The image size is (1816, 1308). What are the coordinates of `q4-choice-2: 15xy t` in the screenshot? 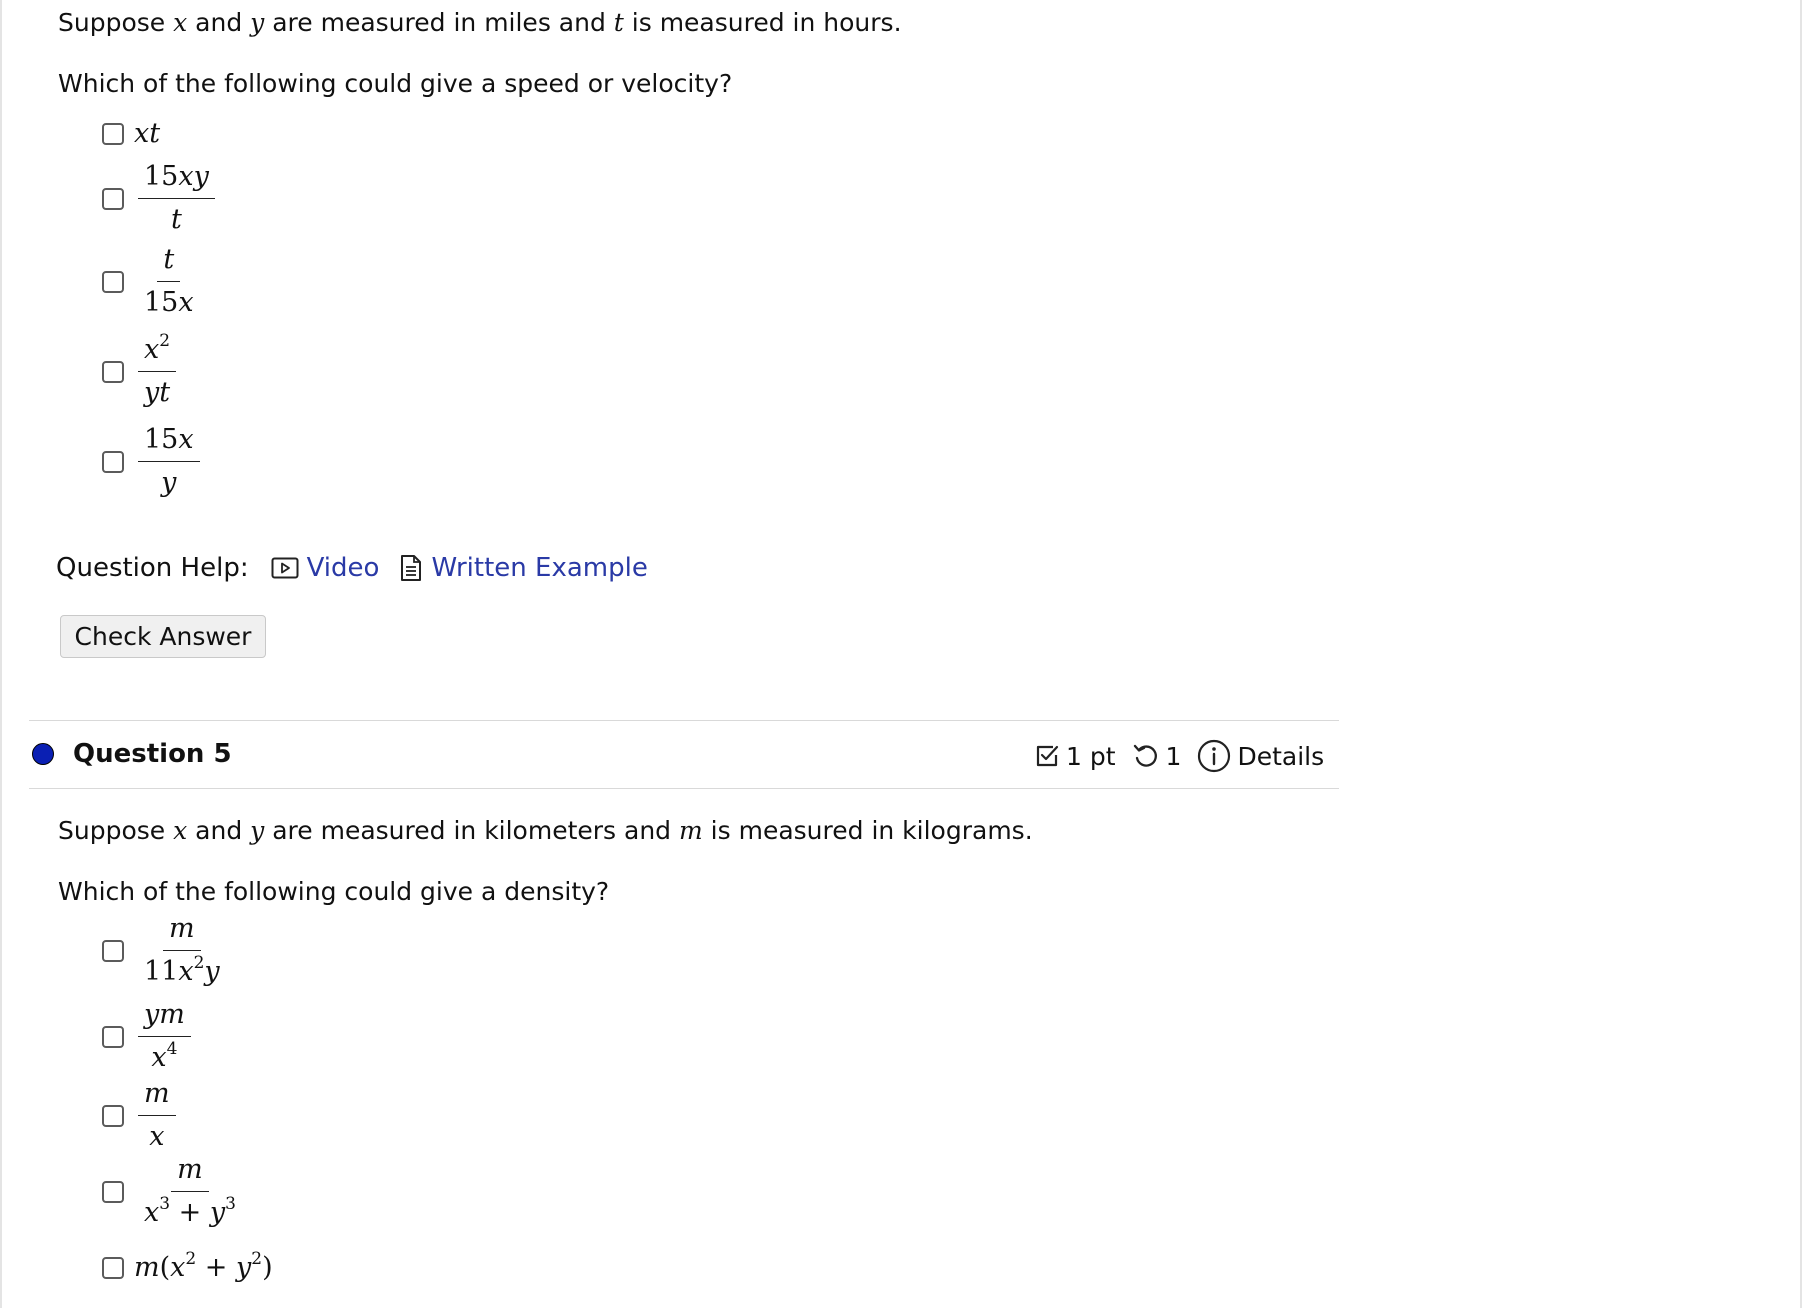 It's located at (158, 198).